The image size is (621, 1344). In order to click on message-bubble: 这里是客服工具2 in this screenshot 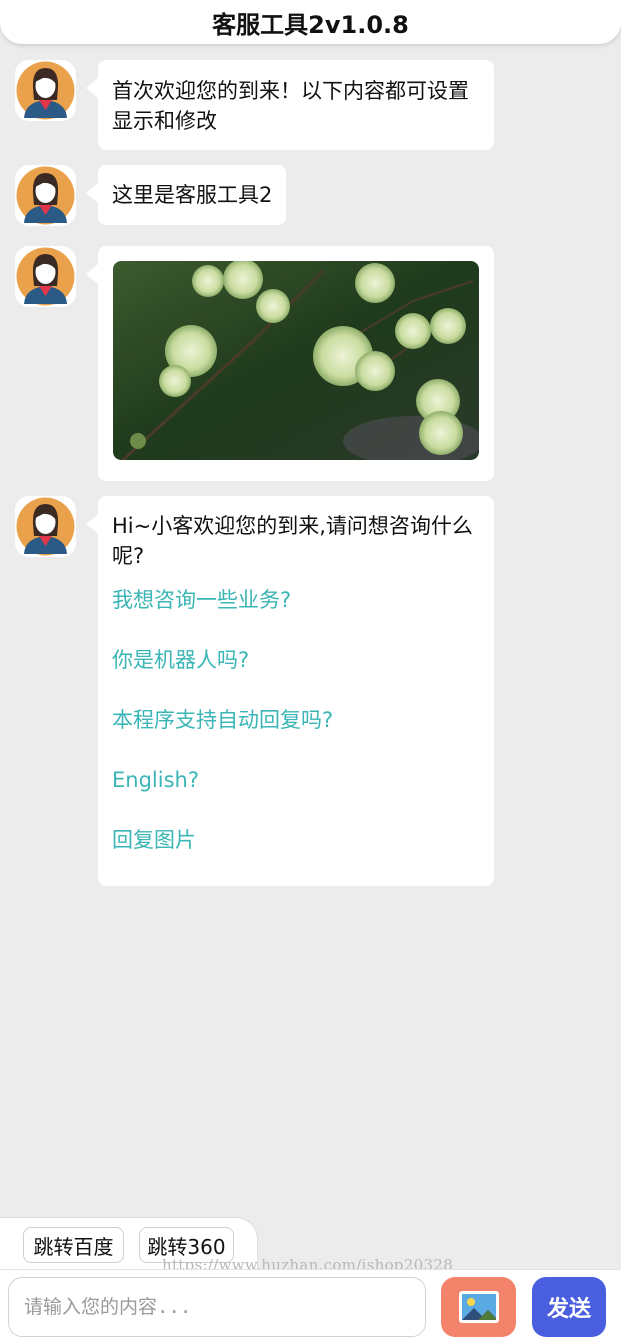, I will do `click(186, 195)`.